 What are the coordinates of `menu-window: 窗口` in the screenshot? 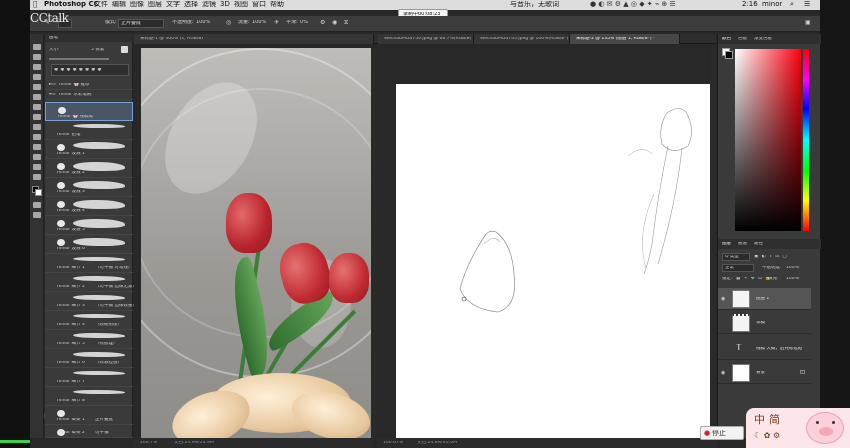 It's located at (259, 4).